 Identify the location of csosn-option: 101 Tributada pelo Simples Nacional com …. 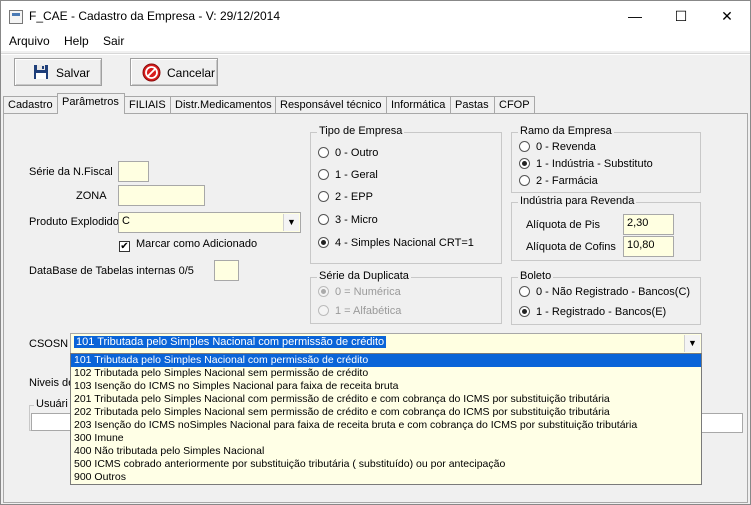
(386, 360).